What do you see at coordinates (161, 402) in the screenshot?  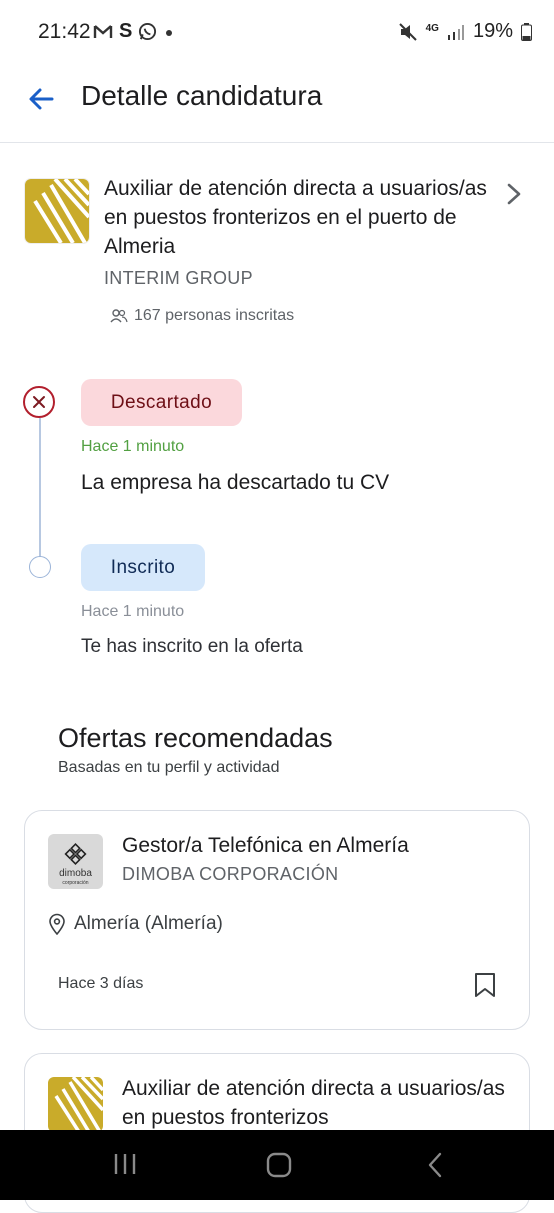 I see `status-badge-discarded: Descartado` at bounding box center [161, 402].